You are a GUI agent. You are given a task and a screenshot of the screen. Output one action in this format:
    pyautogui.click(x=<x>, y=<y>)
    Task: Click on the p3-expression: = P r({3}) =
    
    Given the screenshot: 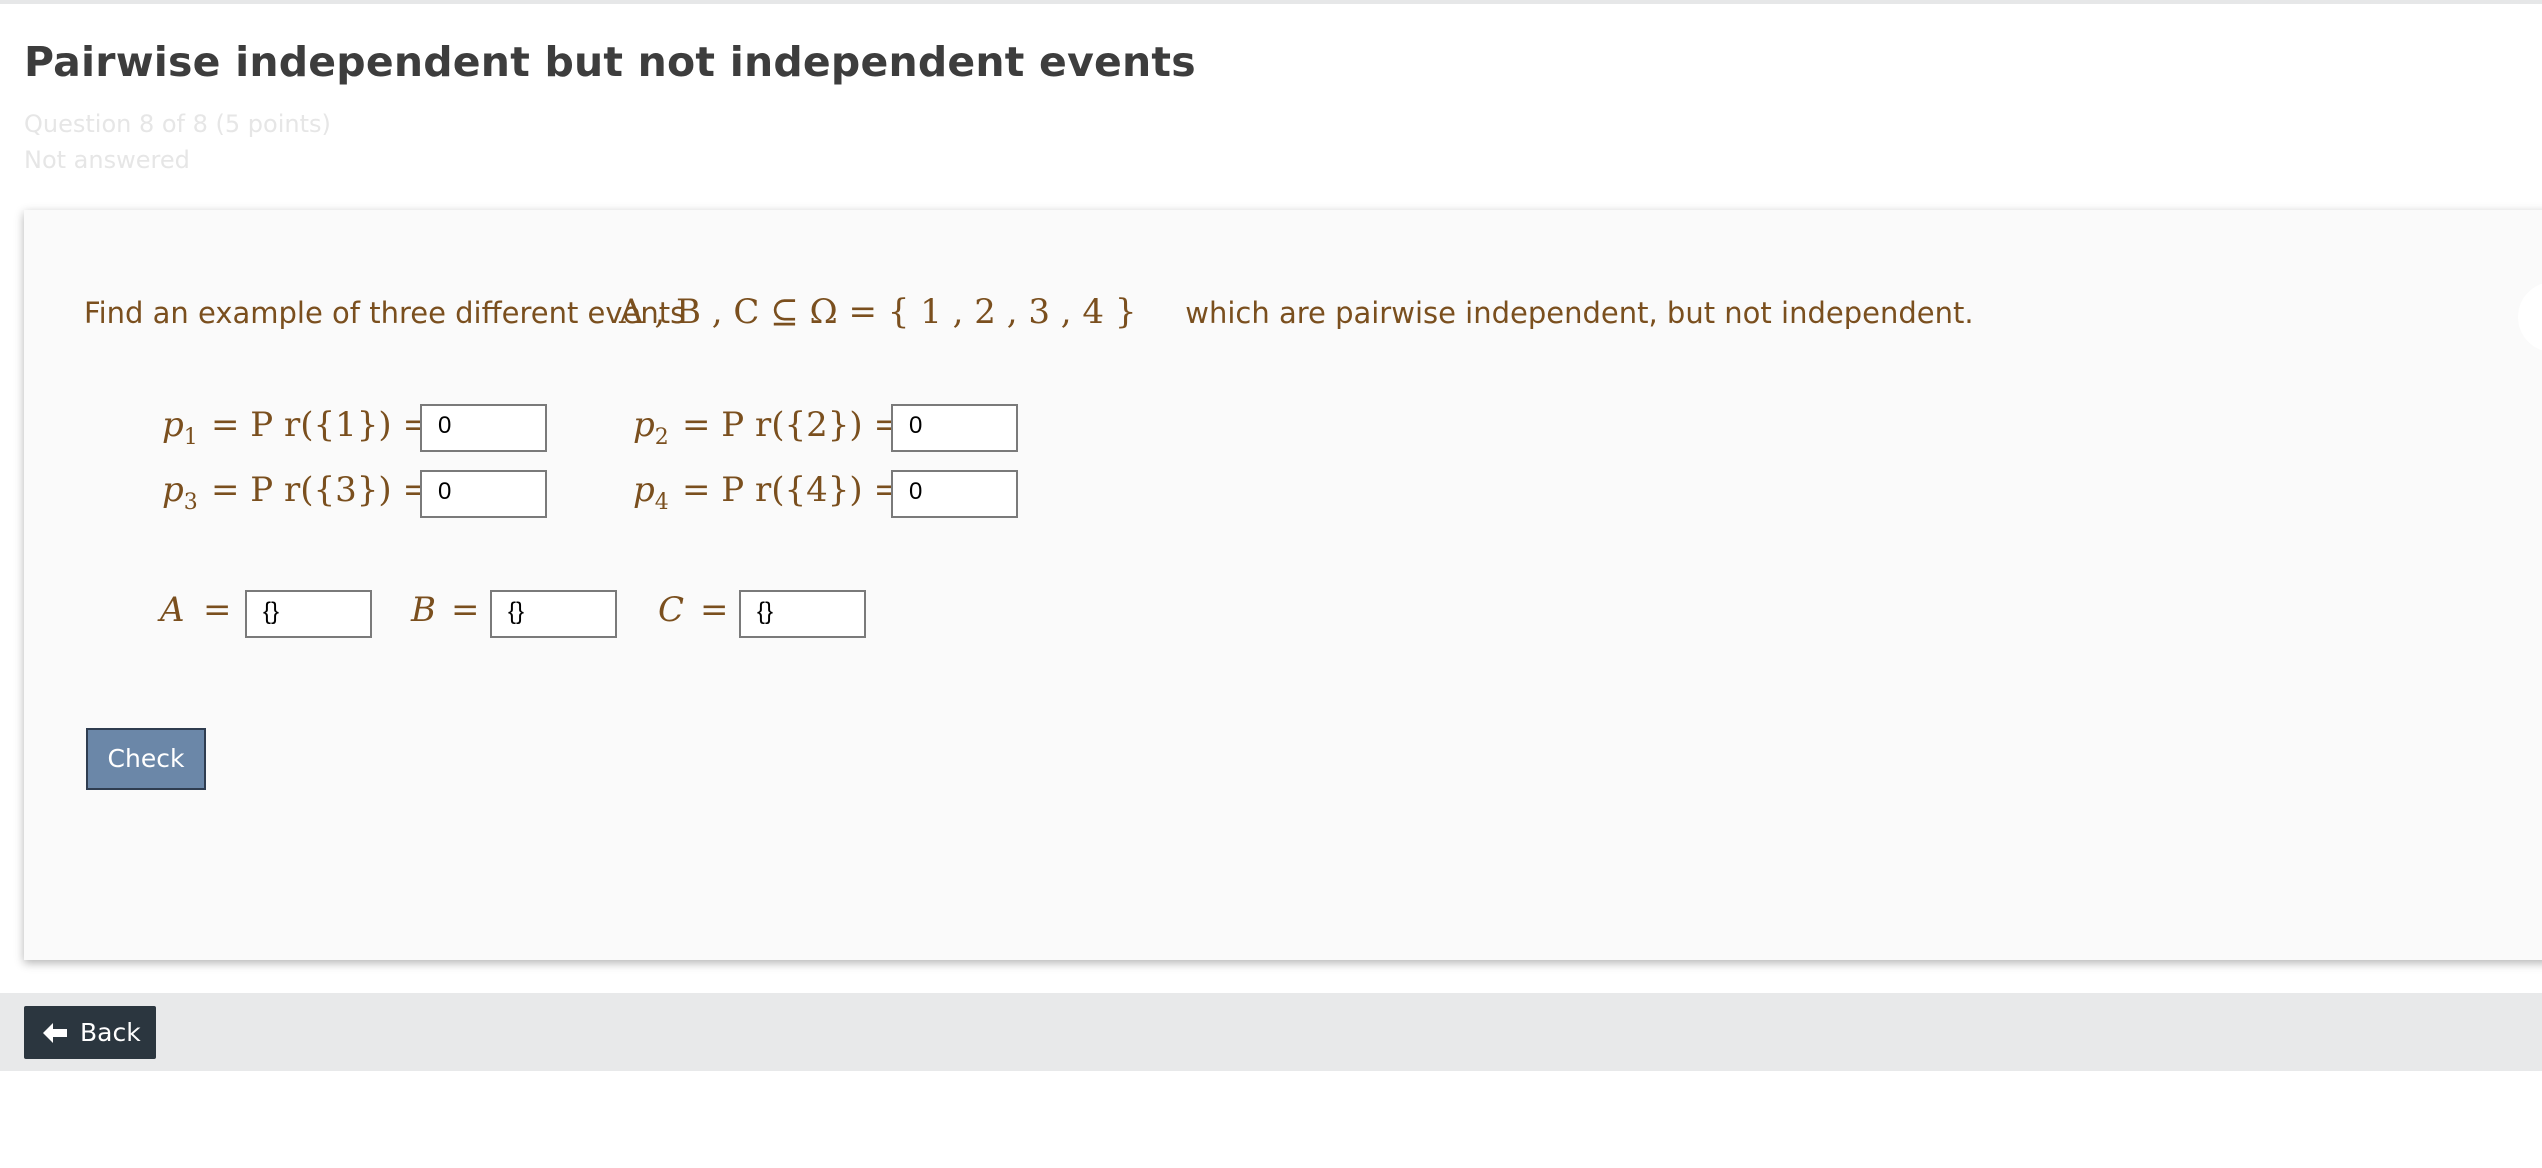 What is the action you would take?
    pyautogui.click(x=321, y=490)
    